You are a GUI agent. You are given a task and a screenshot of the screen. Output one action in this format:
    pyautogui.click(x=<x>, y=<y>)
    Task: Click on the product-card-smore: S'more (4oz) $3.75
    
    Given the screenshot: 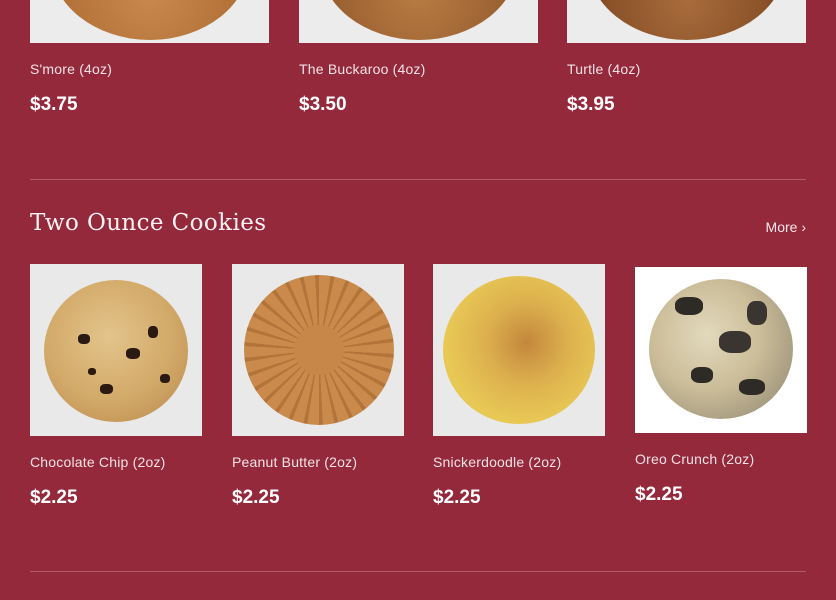 What is the action you would take?
    pyautogui.click(x=149, y=58)
    